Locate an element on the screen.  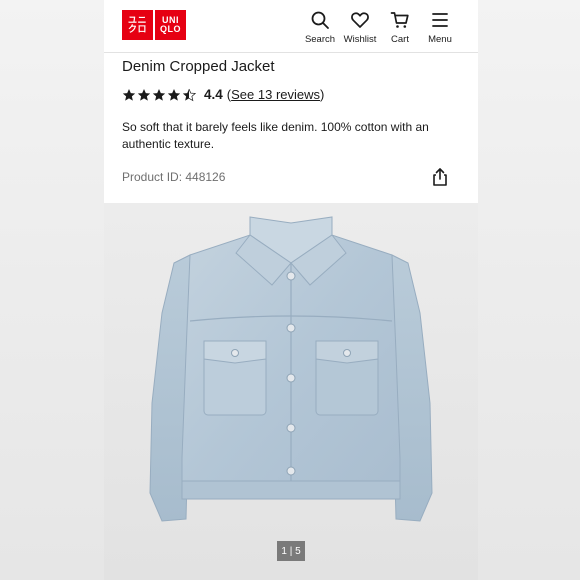
wishlist-button: Wishlist is located at coordinates (360, 27).